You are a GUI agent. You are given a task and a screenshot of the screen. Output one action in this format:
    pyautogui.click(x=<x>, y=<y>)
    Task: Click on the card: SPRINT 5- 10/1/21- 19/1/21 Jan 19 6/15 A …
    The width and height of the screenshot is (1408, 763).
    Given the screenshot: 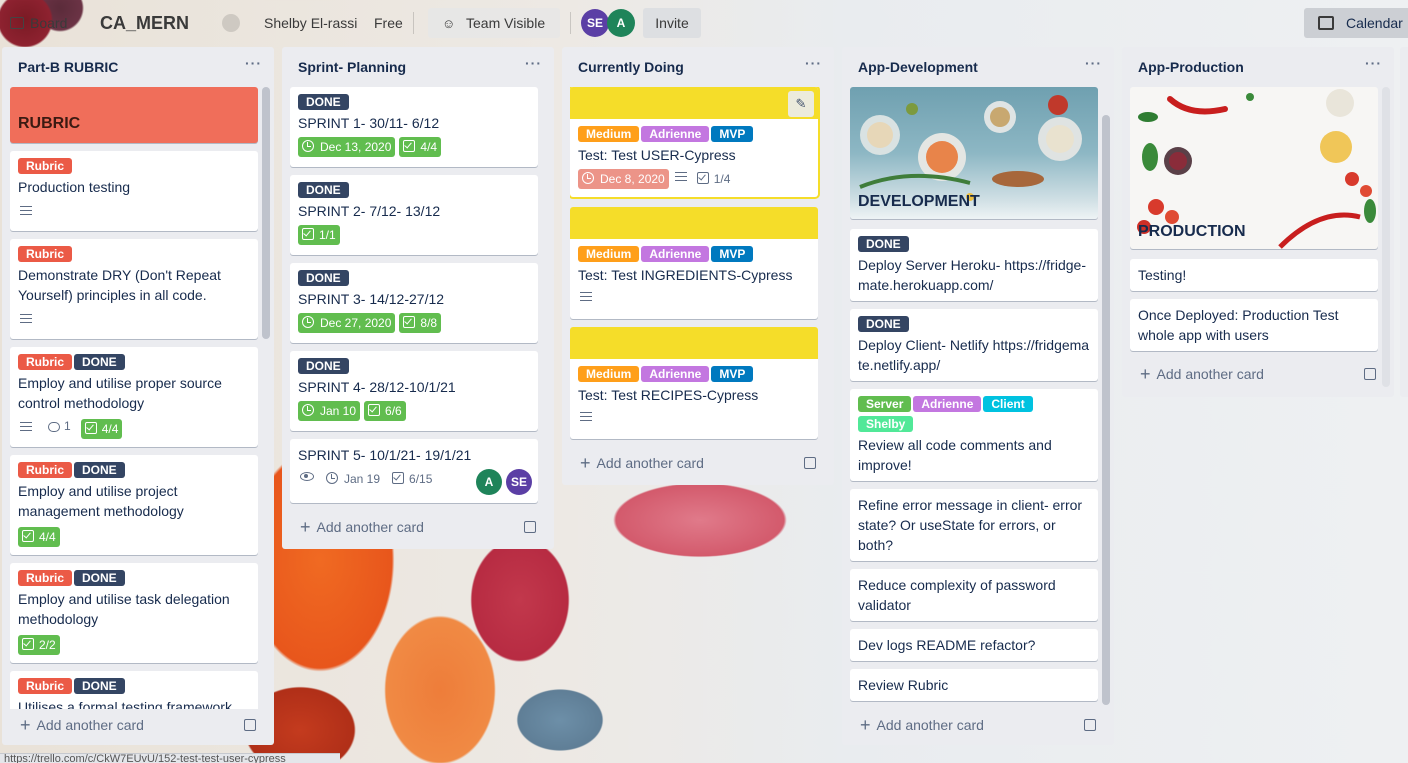 What is the action you would take?
    pyautogui.click(x=414, y=471)
    